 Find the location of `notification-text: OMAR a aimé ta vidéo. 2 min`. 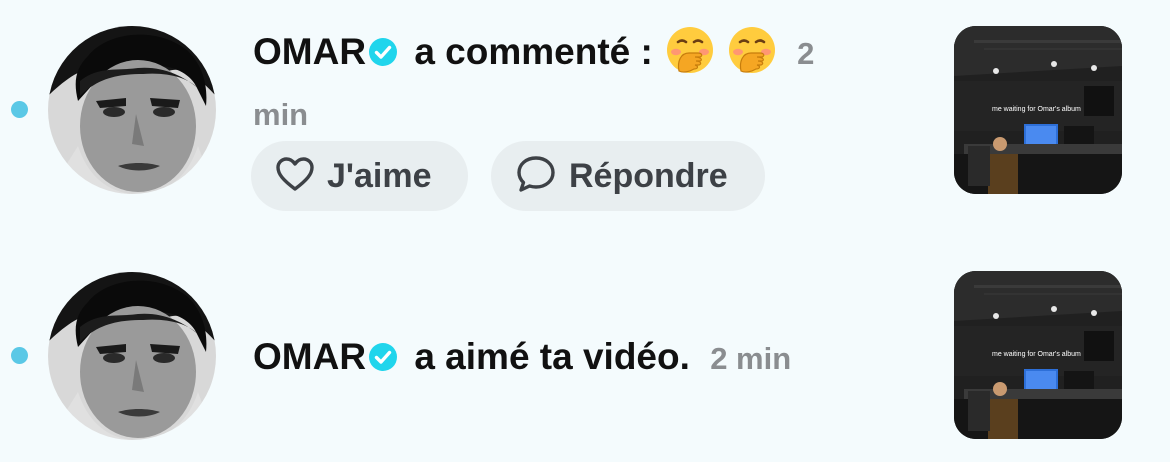

notification-text: OMAR a aimé ta vidéo. 2 min is located at coordinates (563, 358).